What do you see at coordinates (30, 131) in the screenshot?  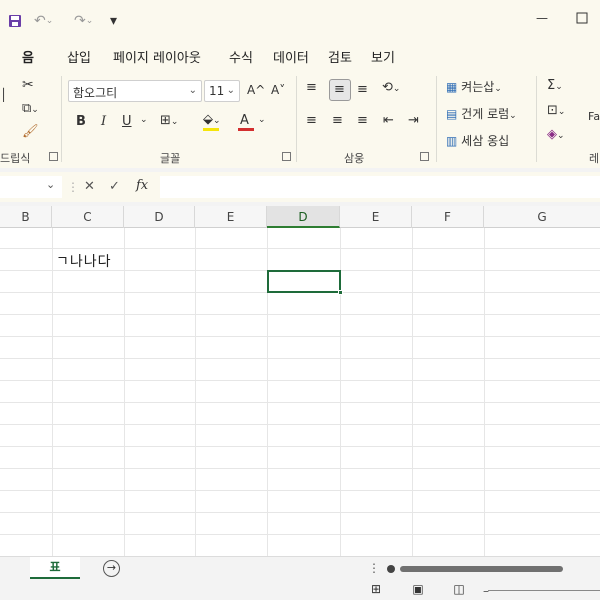 I see `format-painter-icon: 🖌` at bounding box center [30, 131].